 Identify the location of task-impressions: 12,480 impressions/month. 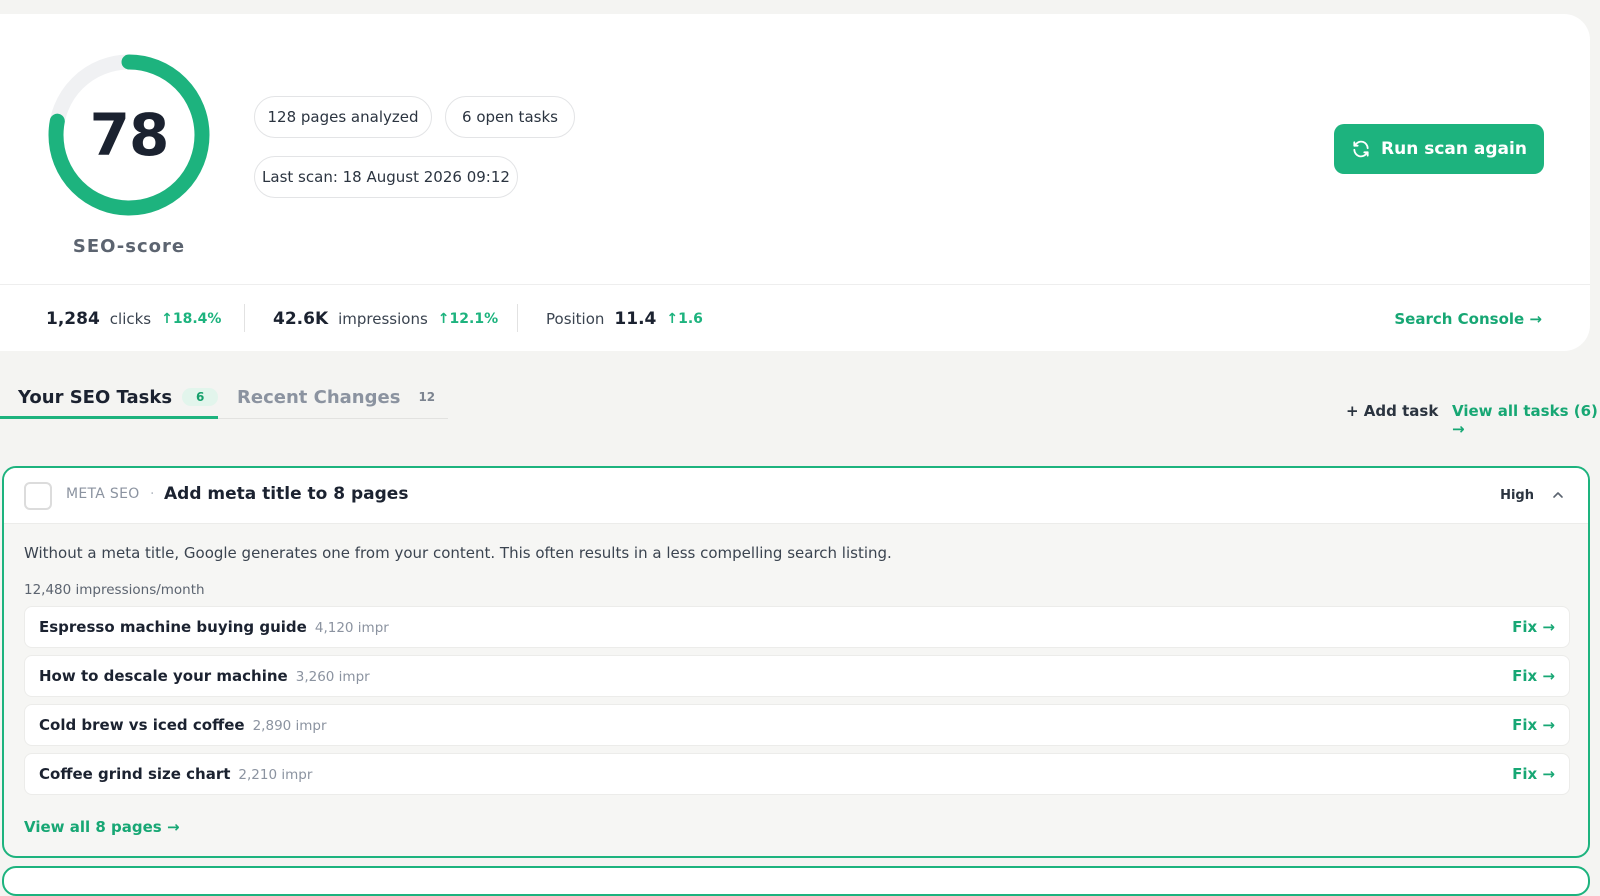
(114, 590).